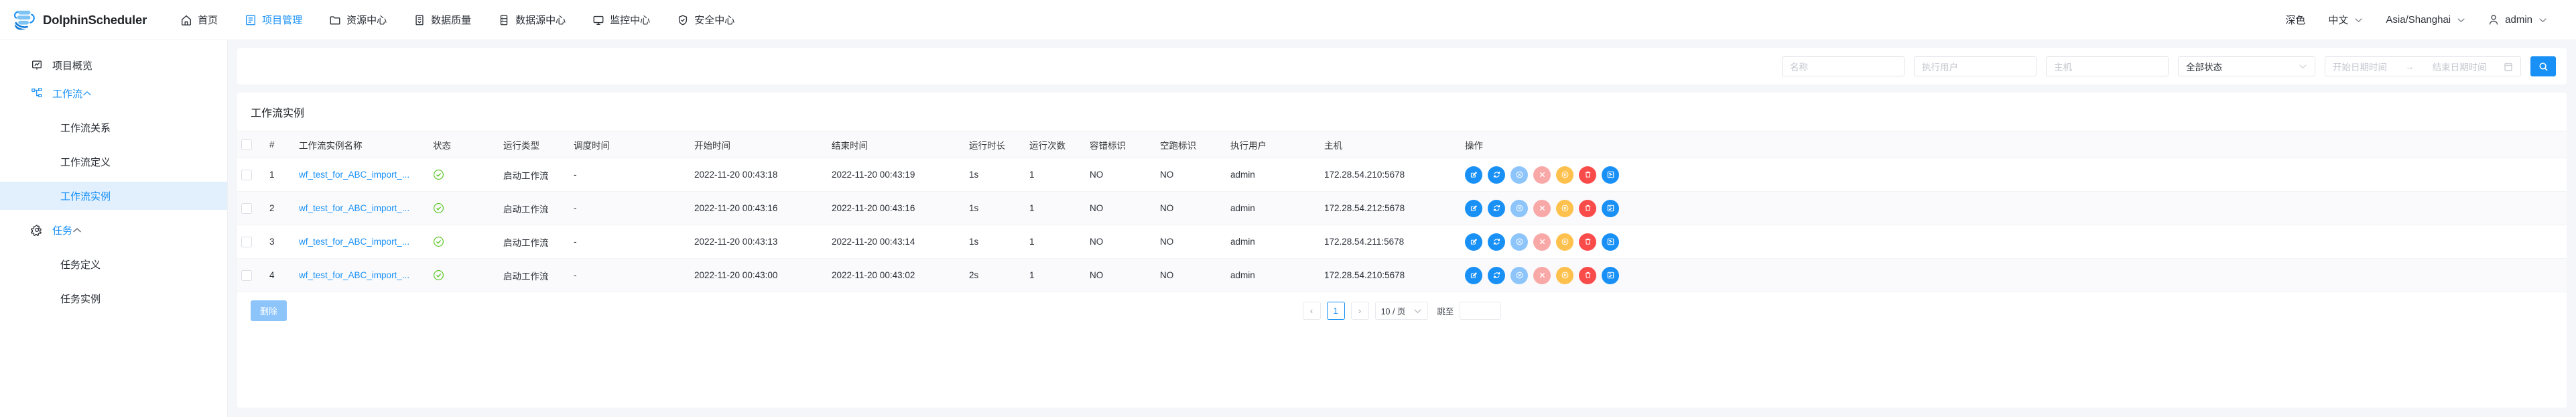 This screenshot has width=2576, height=417. I want to click on search-host-input: 主机, so click(2107, 66).